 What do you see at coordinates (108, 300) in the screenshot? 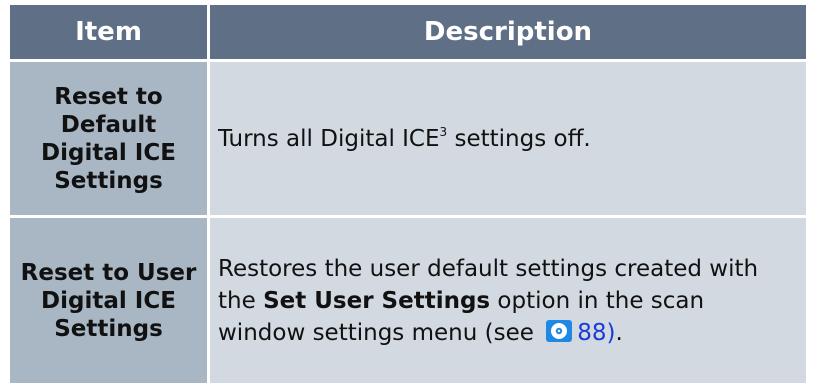
I see `item-reset-user: Reset to User Digital ICE Settings` at bounding box center [108, 300].